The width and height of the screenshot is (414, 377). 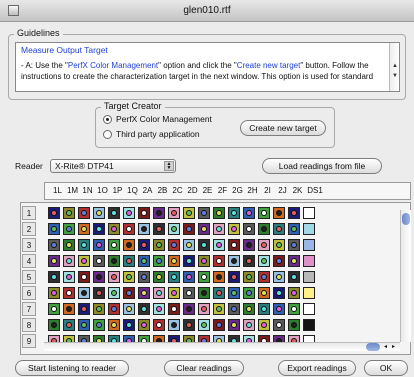 What do you see at coordinates (204, 368) in the screenshot?
I see `clear-readings-button: Clear readings` at bounding box center [204, 368].